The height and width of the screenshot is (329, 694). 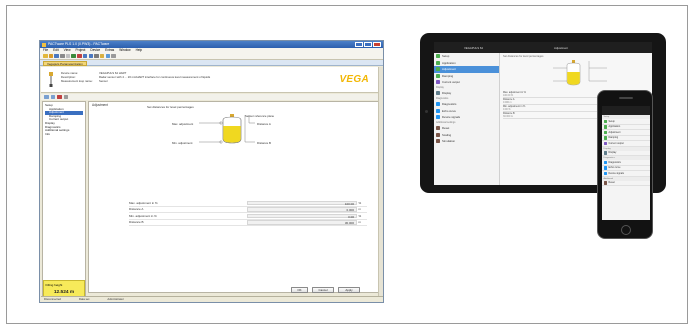 I want to click on tablet-app-title: VEGAPULS 64, so click(x=473, y=47).